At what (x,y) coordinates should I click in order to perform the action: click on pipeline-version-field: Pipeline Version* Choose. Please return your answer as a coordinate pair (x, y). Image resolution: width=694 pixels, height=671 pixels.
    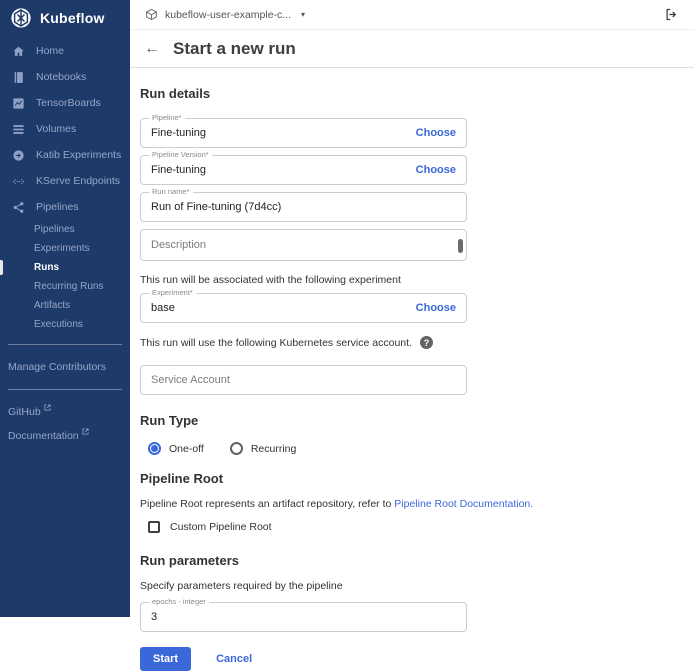
    Looking at the image, I should click on (303, 168).